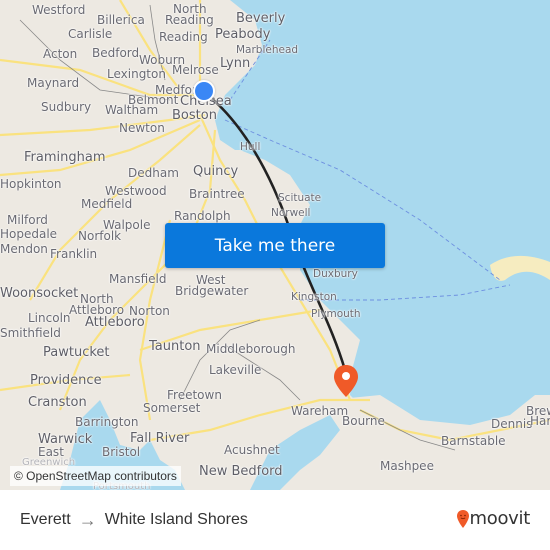  Describe the element at coordinates (57, 402) in the screenshot. I see `place-label: Cranston` at that location.